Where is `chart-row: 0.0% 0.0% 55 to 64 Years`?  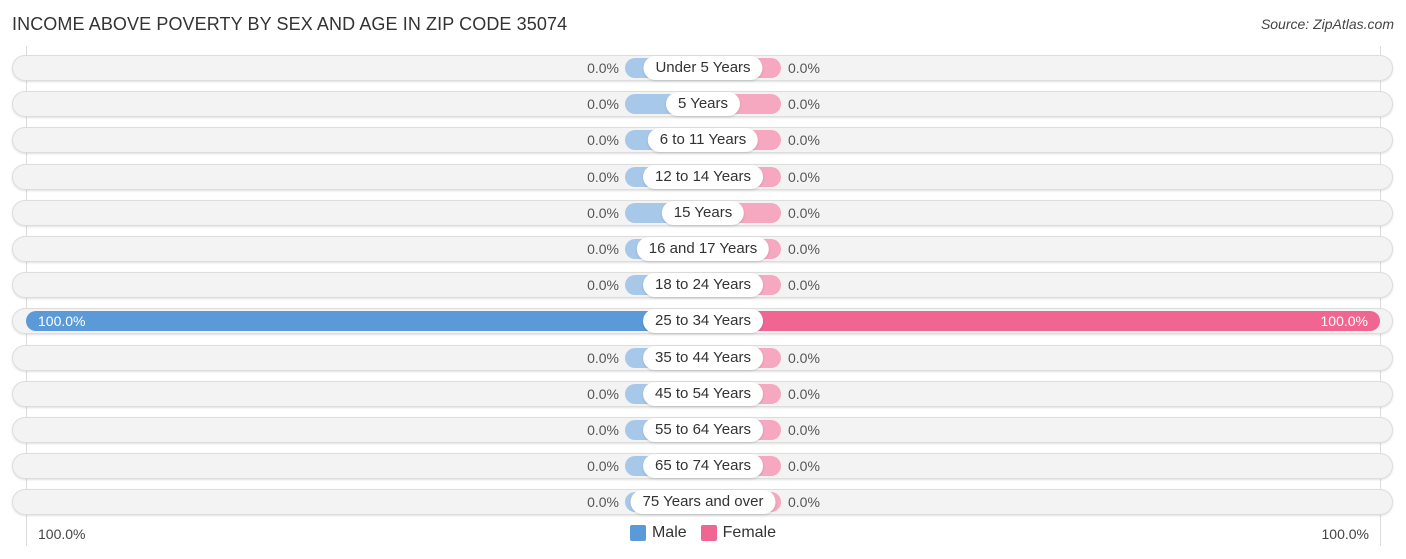
chart-row: 0.0% 0.0% 55 to 64 Years is located at coordinates (702, 430).